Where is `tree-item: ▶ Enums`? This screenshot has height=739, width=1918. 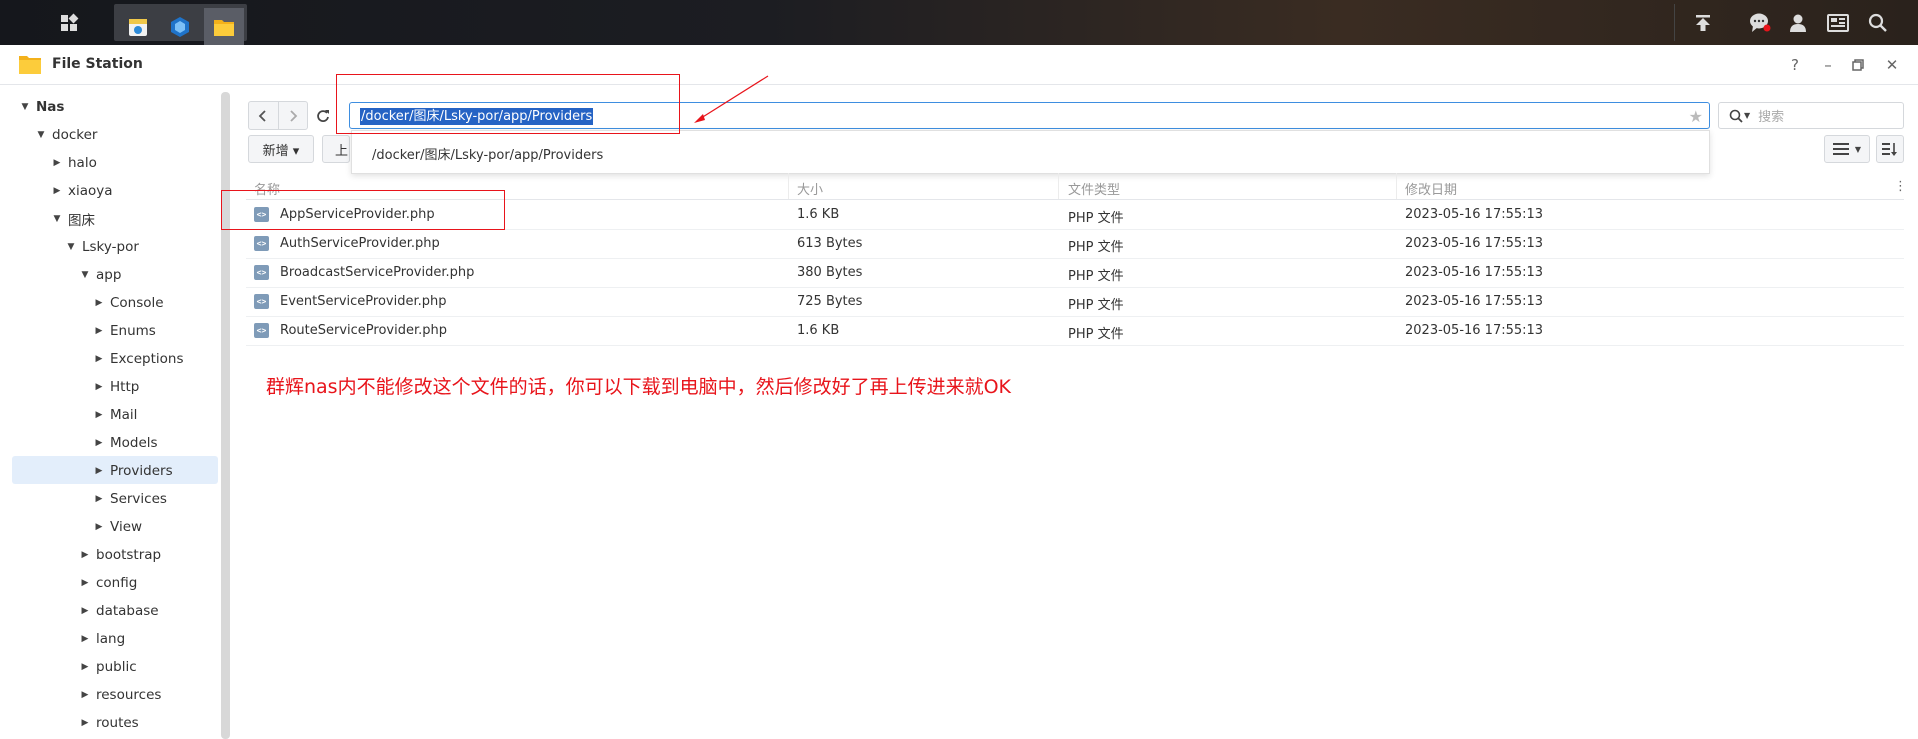
tree-item: ▶ Enums is located at coordinates (124, 331).